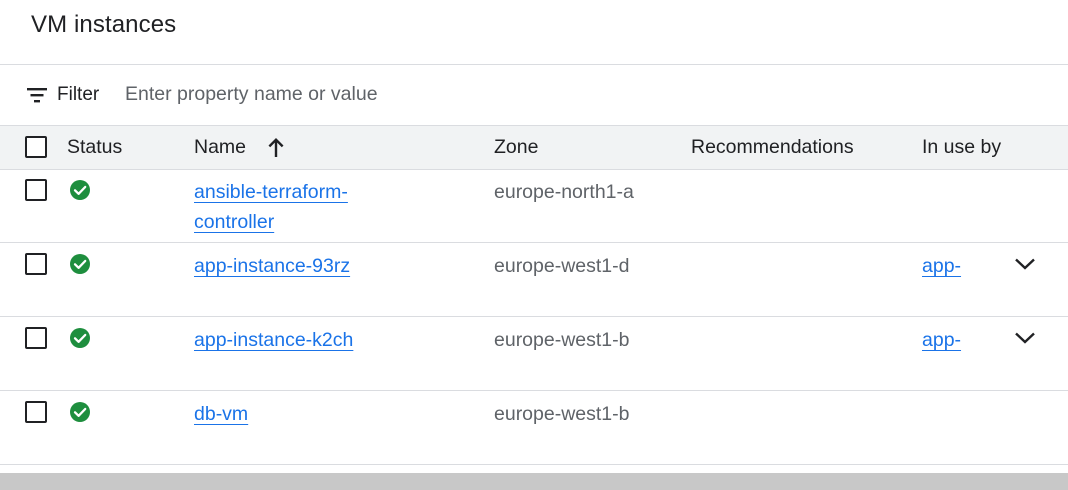 The width and height of the screenshot is (1068, 490). What do you see at coordinates (425, 94) in the screenshot?
I see `filter-input` at bounding box center [425, 94].